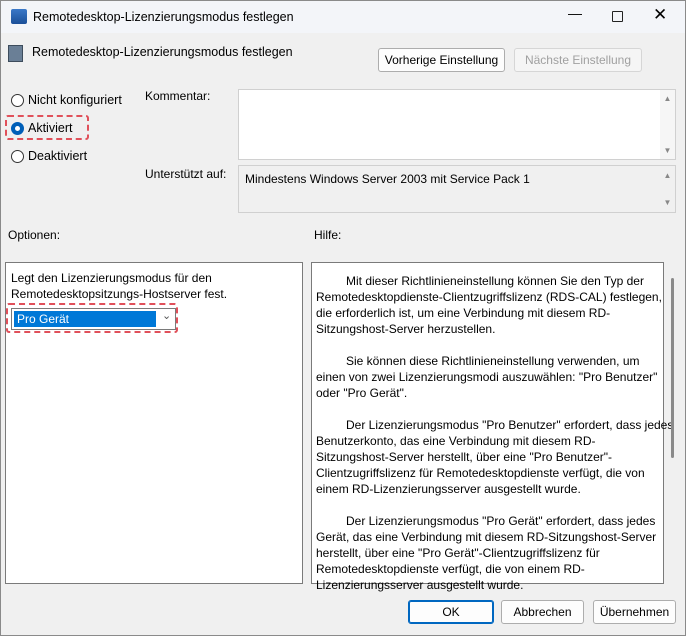 Image resolution: width=686 pixels, height=636 pixels. Describe the element at coordinates (667, 124) in the screenshot. I see `comment-scrollbar: ▲ ▼` at that location.